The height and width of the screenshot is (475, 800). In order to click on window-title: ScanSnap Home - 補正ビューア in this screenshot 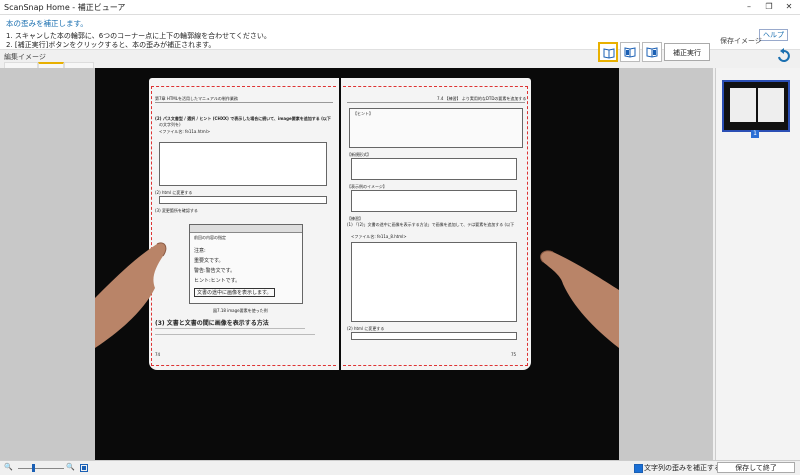, I will do `click(65, 7)`.